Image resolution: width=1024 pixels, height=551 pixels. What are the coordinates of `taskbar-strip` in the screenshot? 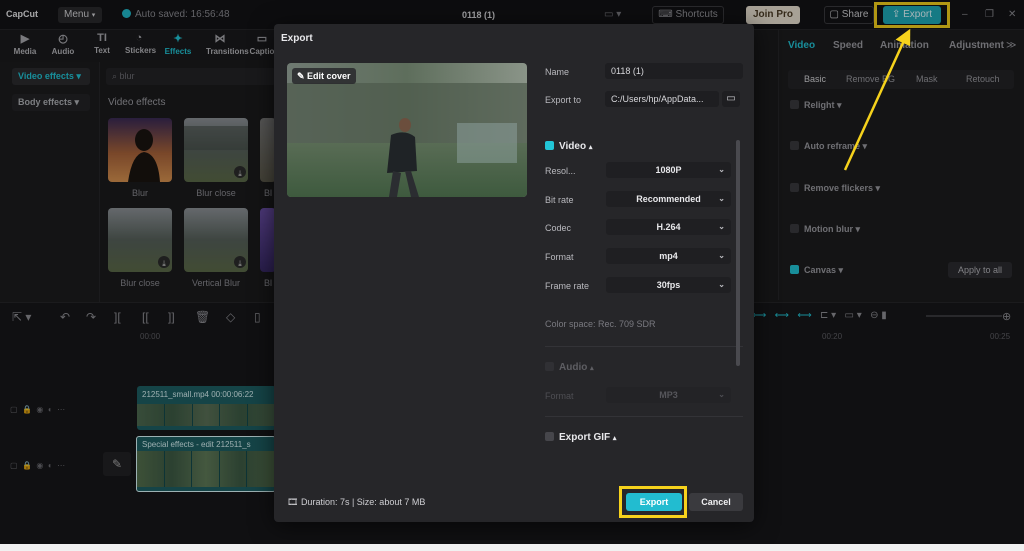 It's located at (512, 547).